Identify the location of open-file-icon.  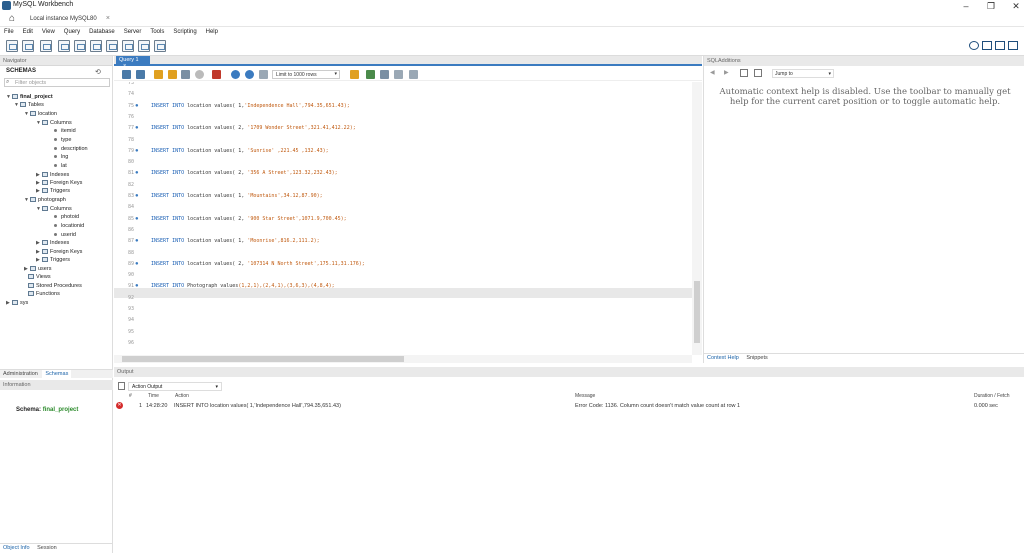
(126, 74).